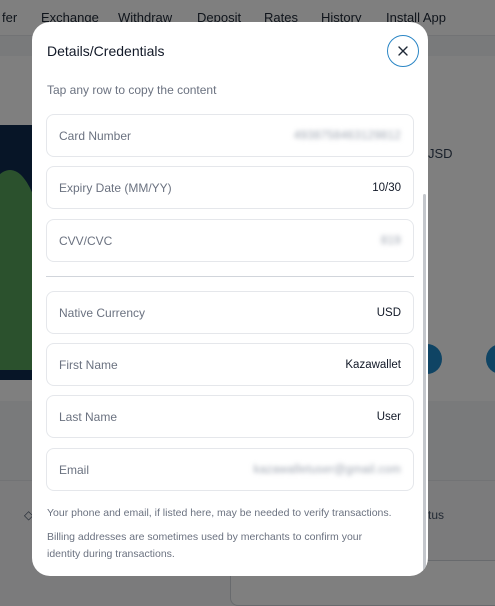  What do you see at coordinates (230, 469) in the screenshot?
I see `email-row: Email kazawalletuser@gmail.com` at bounding box center [230, 469].